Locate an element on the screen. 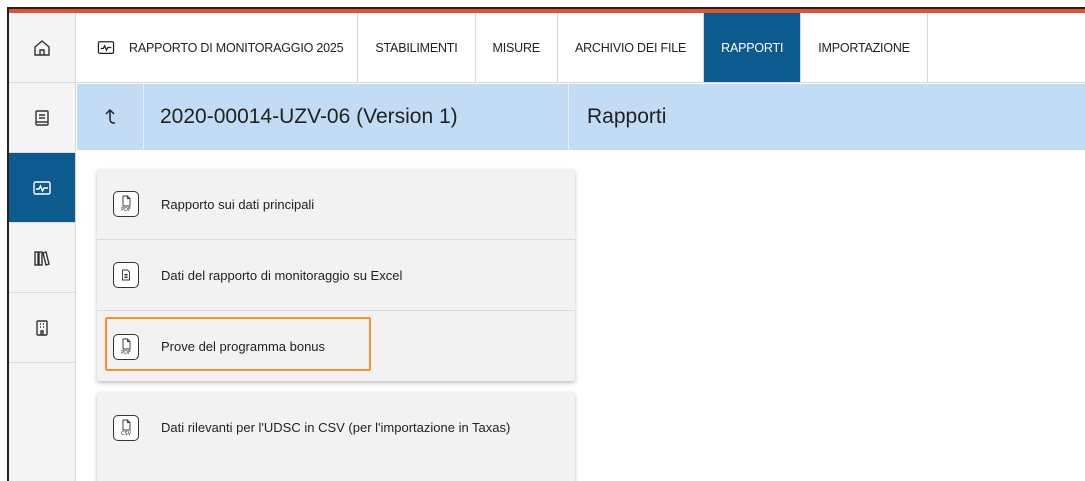  report-label: Prove del programma bonus is located at coordinates (243, 346).